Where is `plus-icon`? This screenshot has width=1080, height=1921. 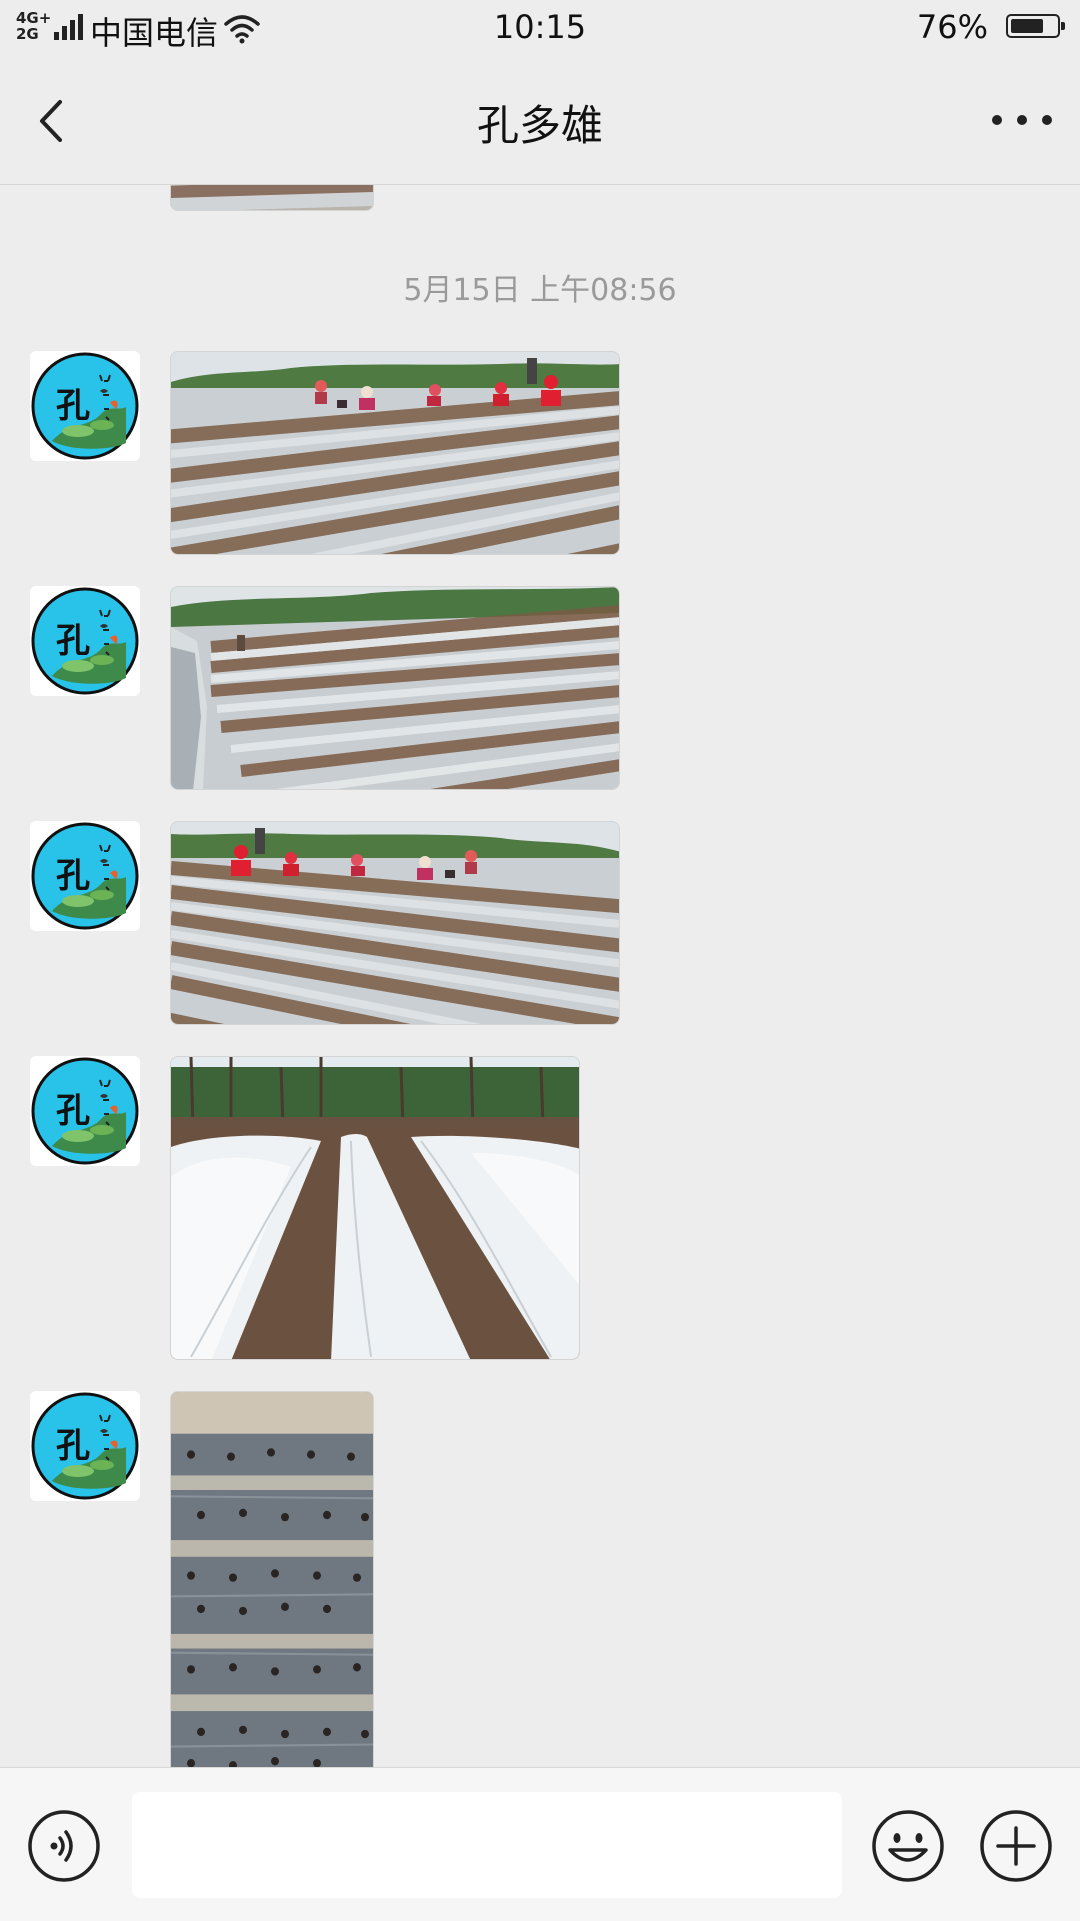
plus-icon is located at coordinates (1016, 1846).